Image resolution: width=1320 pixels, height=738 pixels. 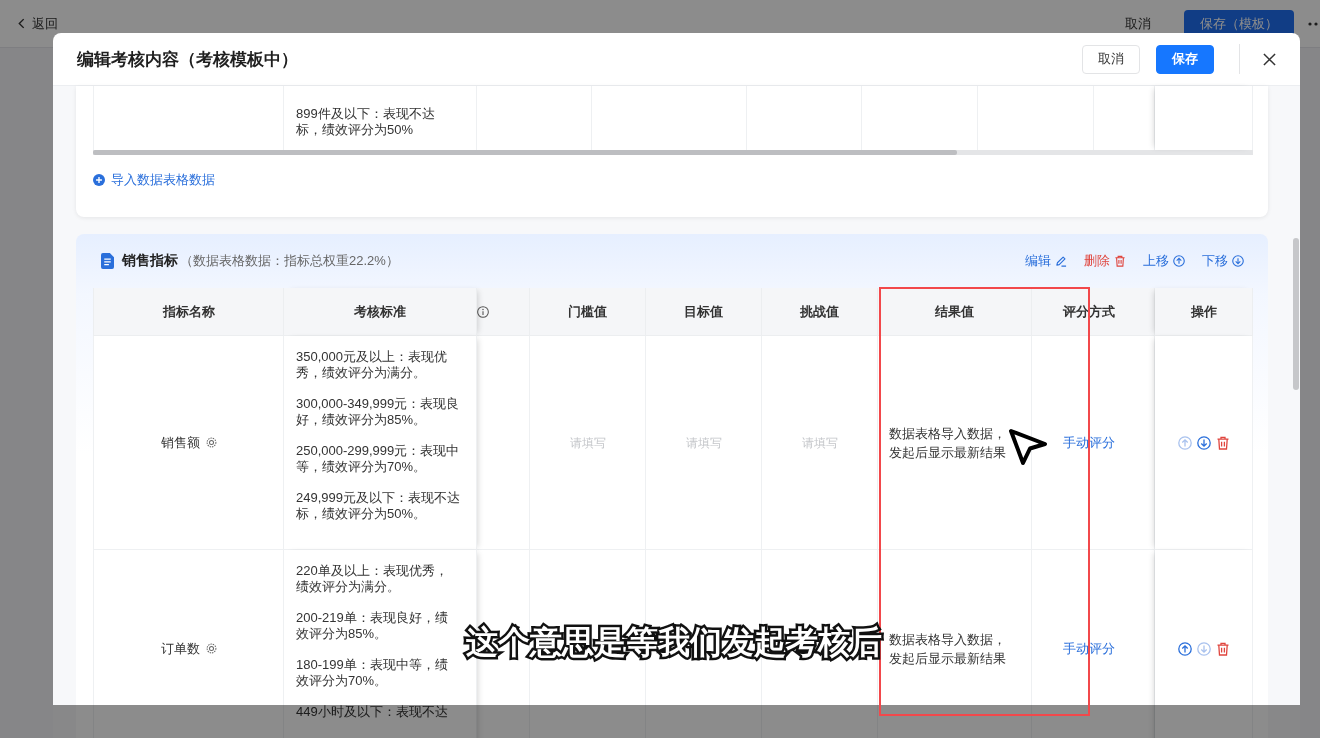 What do you see at coordinates (378, 459) in the screenshot?
I see `criteria-text: 250,000-299,999元：表现中等，绩效评分为70%。` at bounding box center [378, 459].